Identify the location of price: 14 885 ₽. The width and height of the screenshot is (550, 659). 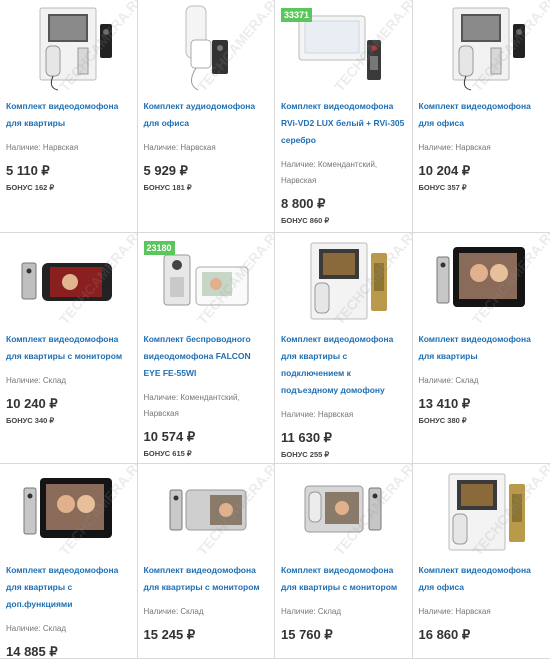
(32, 651).